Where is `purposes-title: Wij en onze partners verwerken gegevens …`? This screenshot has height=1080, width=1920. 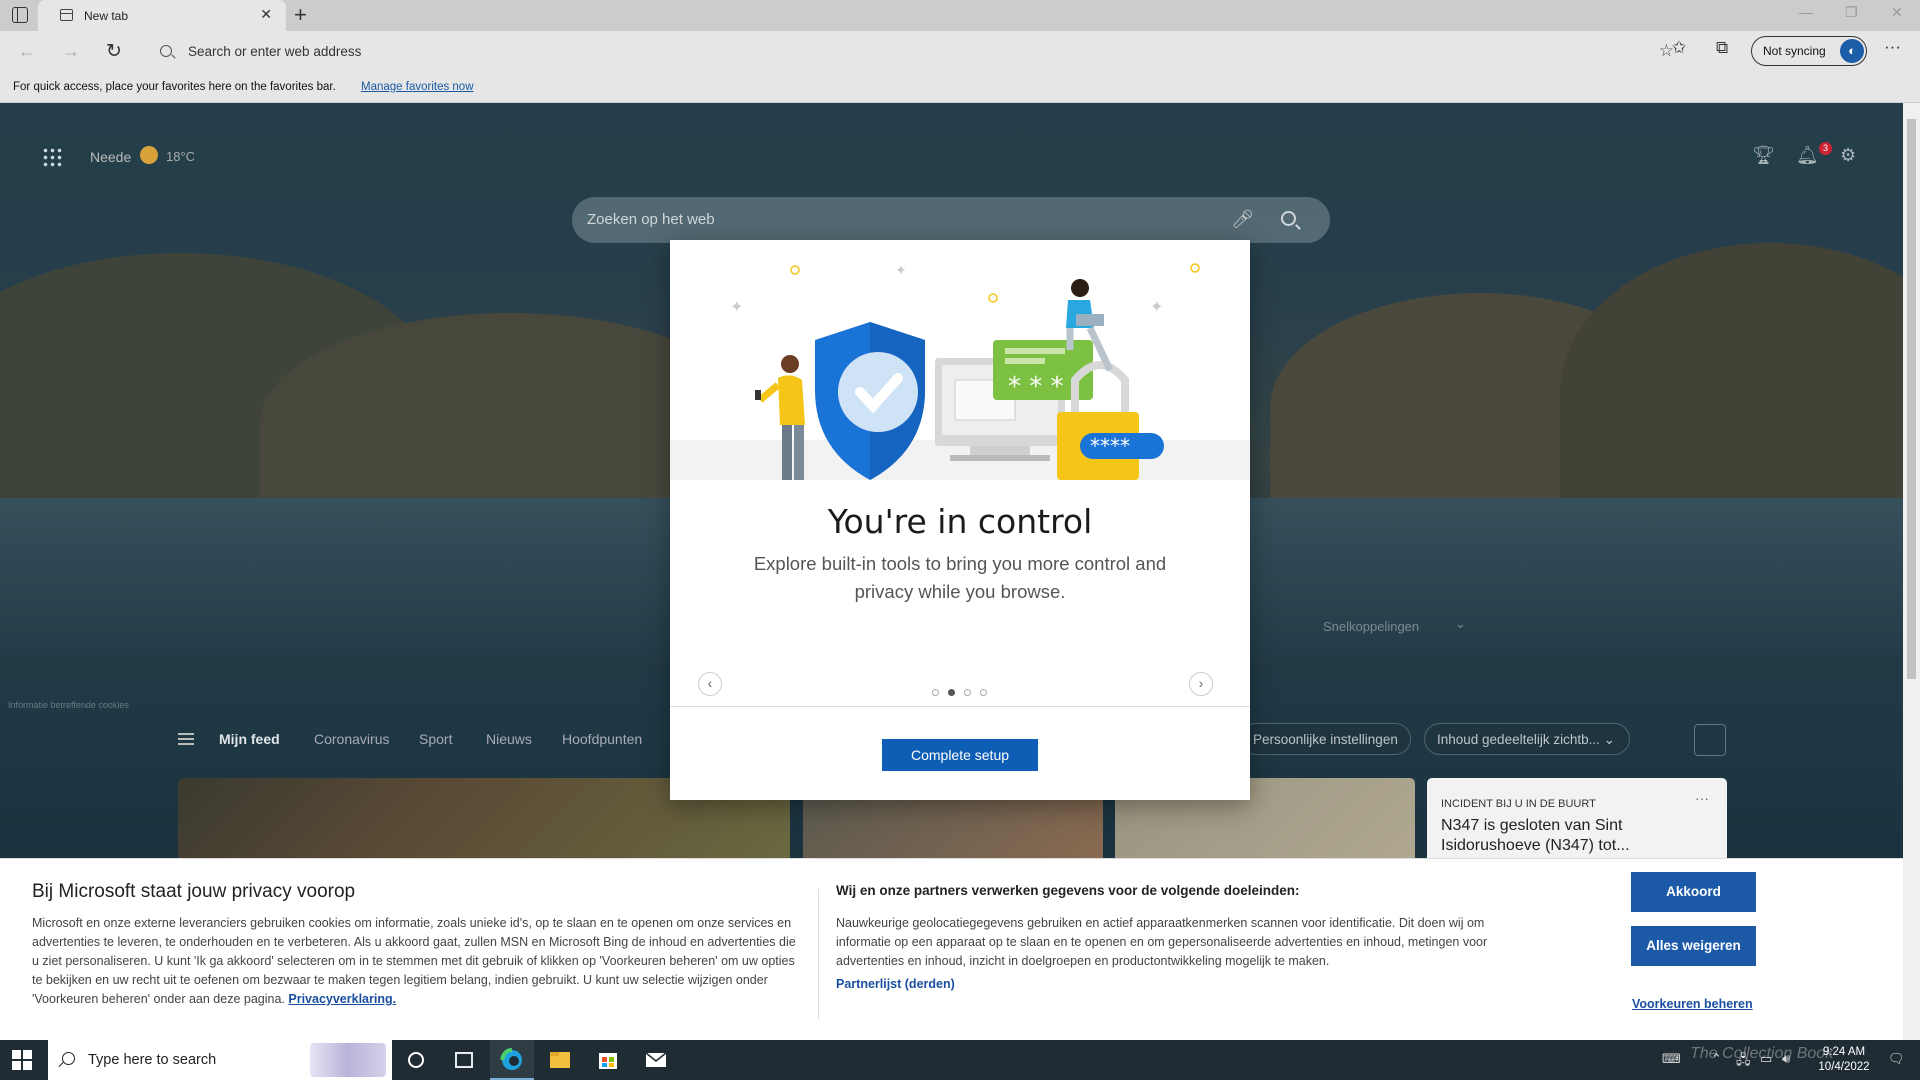 purposes-title: Wij en onze partners verwerken gegevens … is located at coordinates (1068, 890).